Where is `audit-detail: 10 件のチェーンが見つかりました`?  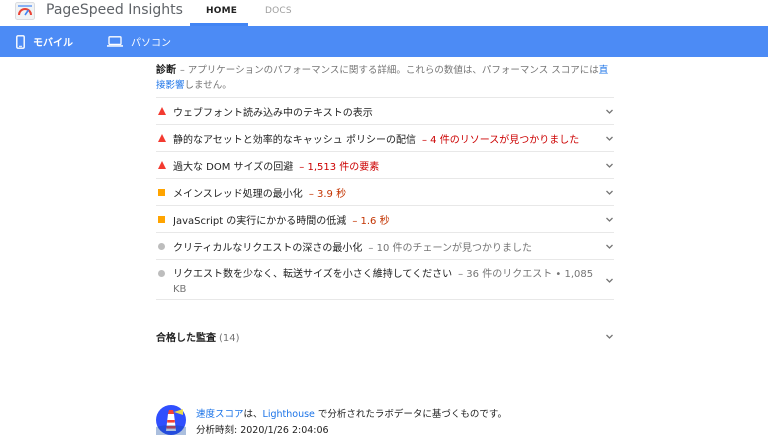 audit-detail: 10 件のチェーンが見つかりました is located at coordinates (454, 248).